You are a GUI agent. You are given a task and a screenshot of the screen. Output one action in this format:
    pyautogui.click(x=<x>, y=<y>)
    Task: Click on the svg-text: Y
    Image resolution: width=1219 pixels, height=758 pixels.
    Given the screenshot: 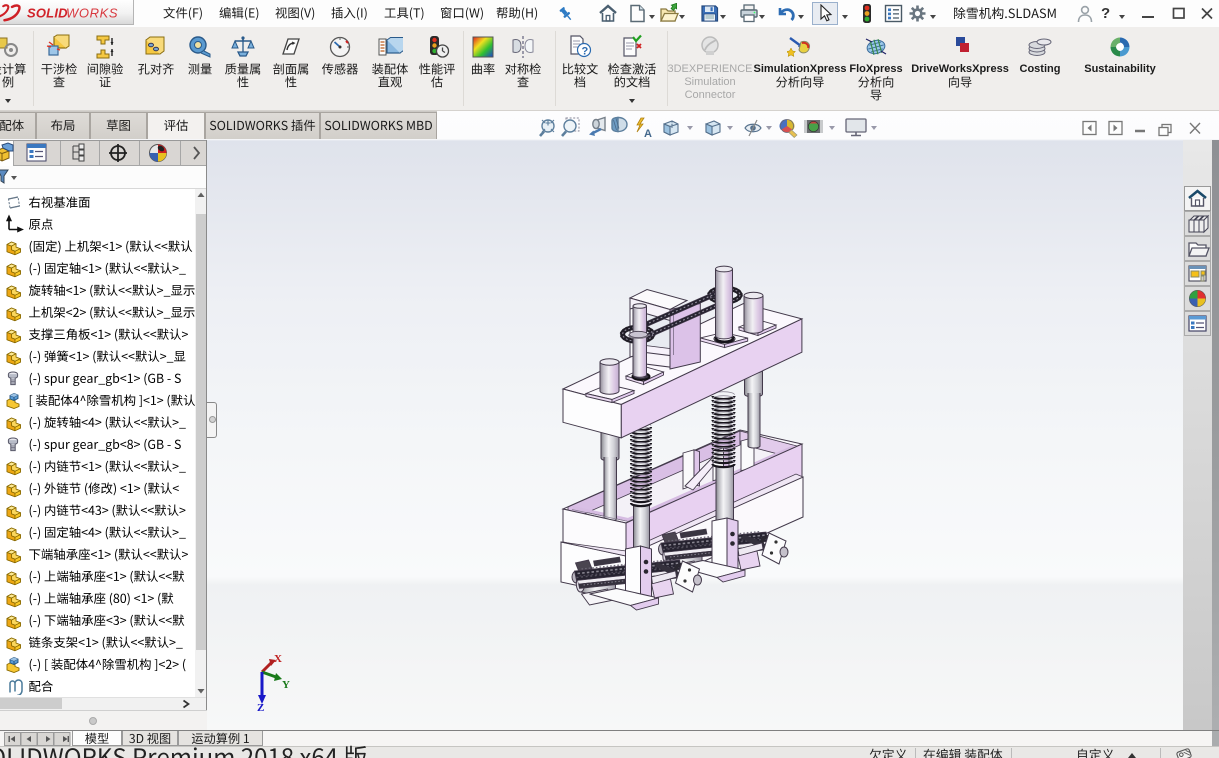 What is the action you would take?
    pyautogui.click(x=286, y=685)
    